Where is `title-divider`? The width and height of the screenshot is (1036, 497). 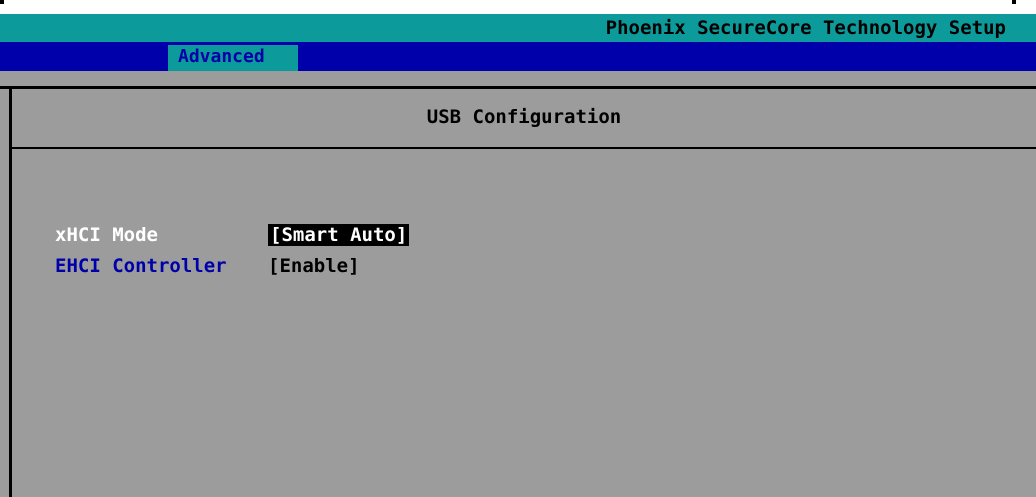 title-divider is located at coordinates (524, 148).